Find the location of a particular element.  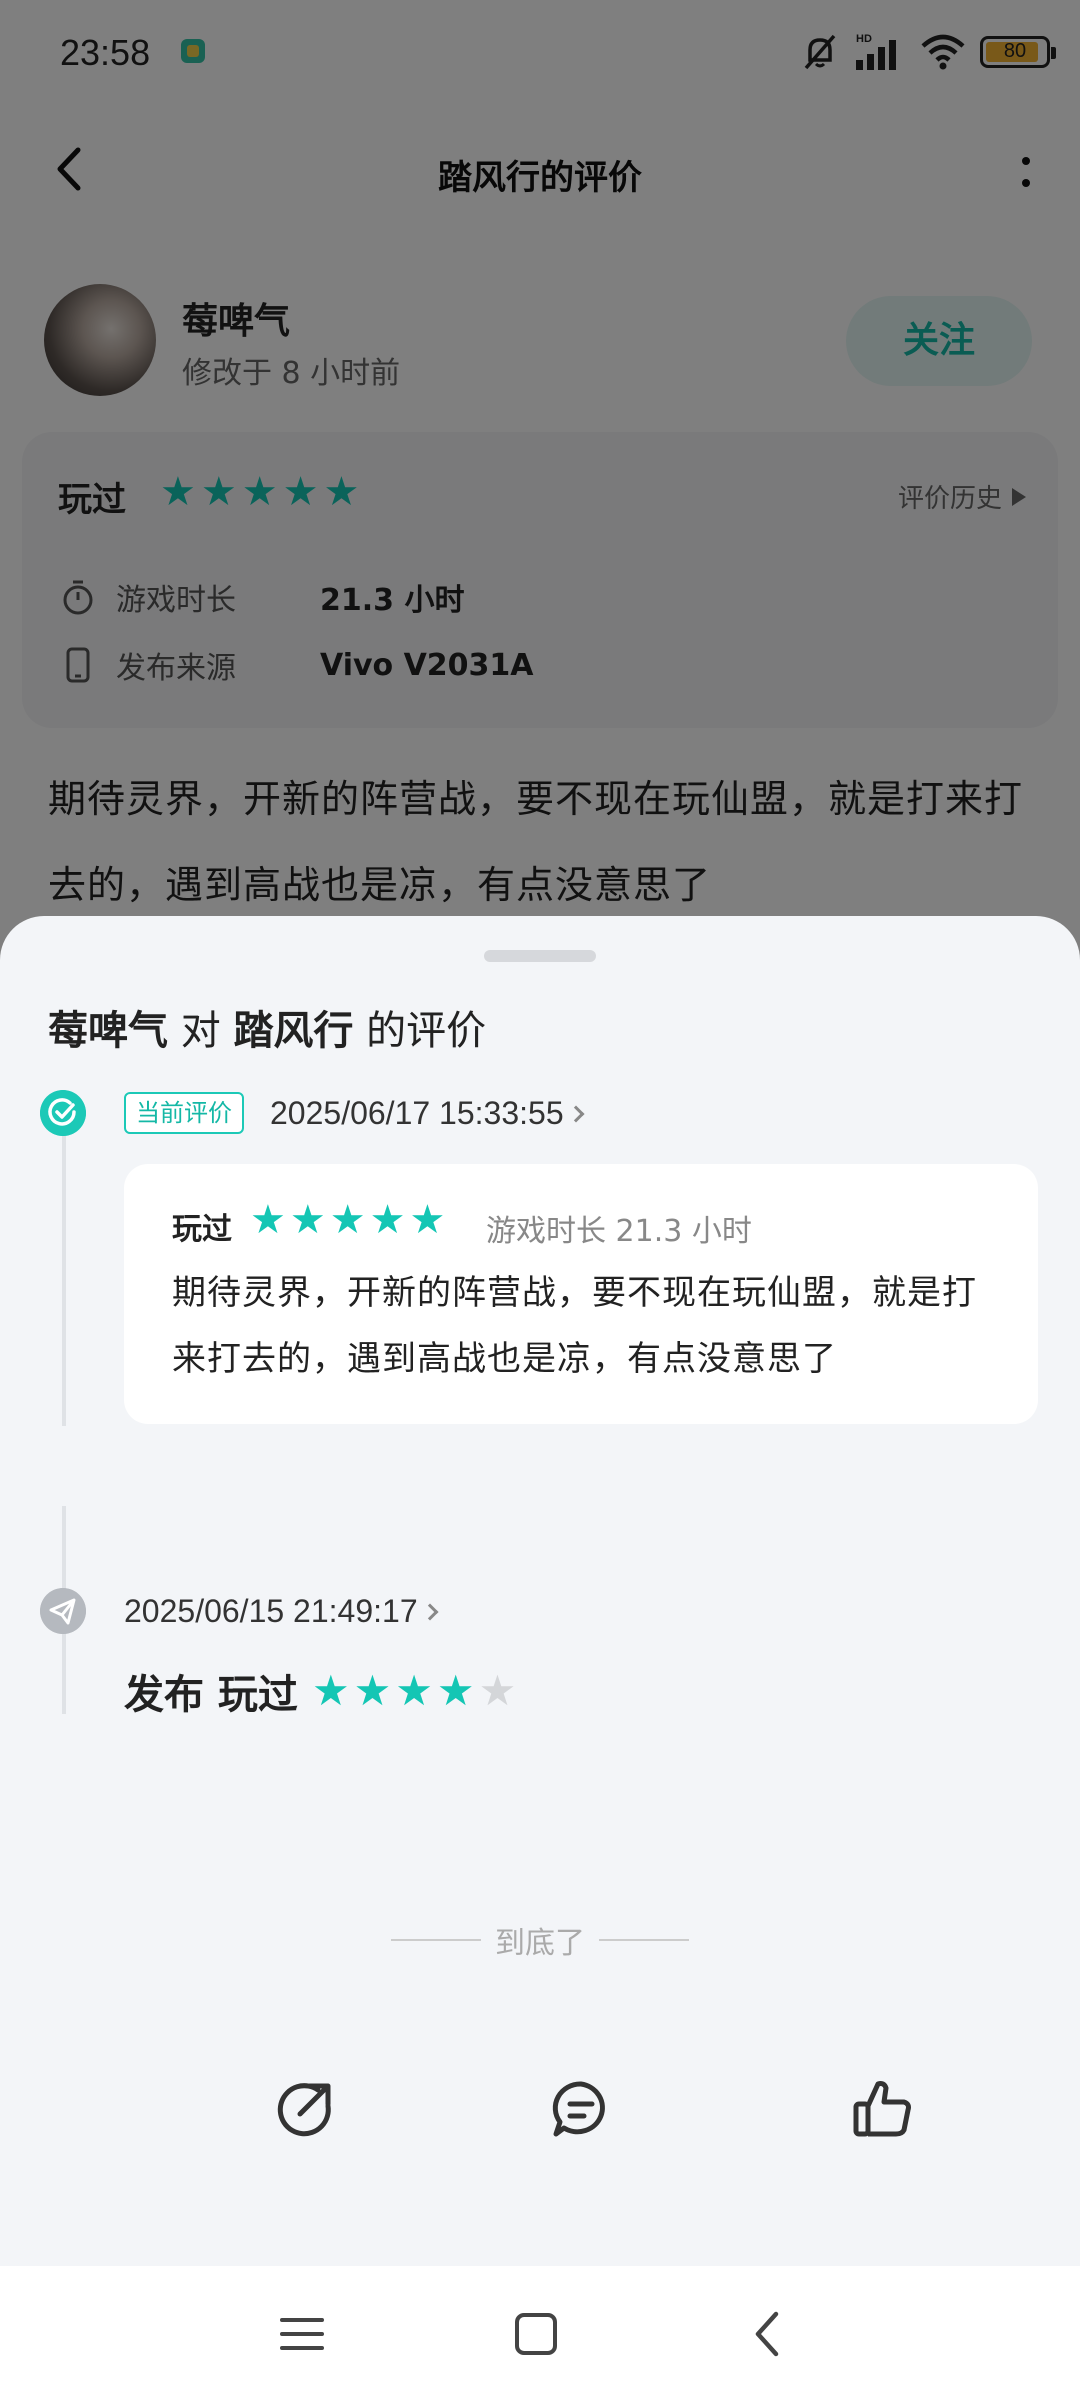

sheet-title-game: 踏风行 is located at coordinates (293, 1031).